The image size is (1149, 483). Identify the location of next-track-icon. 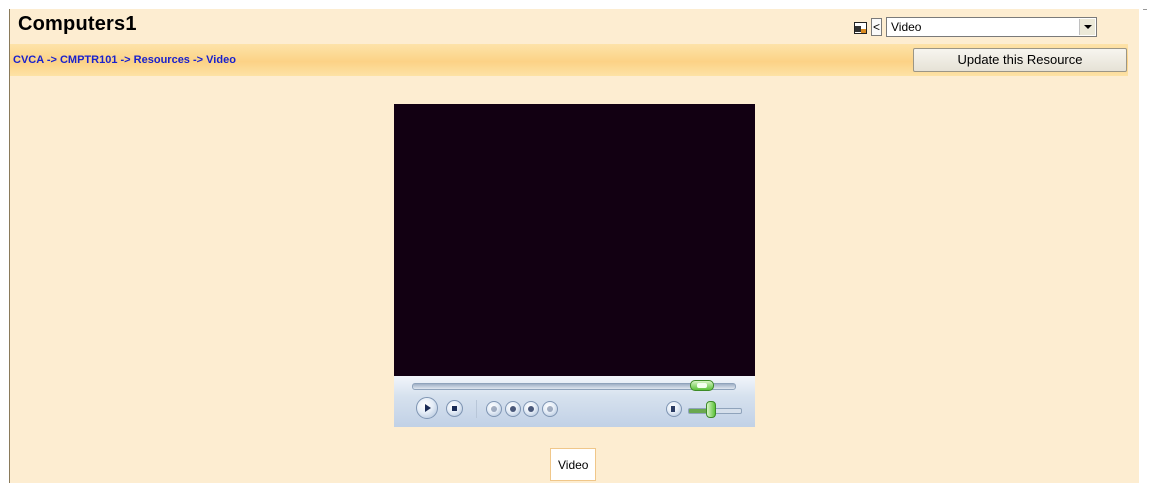
(550, 409).